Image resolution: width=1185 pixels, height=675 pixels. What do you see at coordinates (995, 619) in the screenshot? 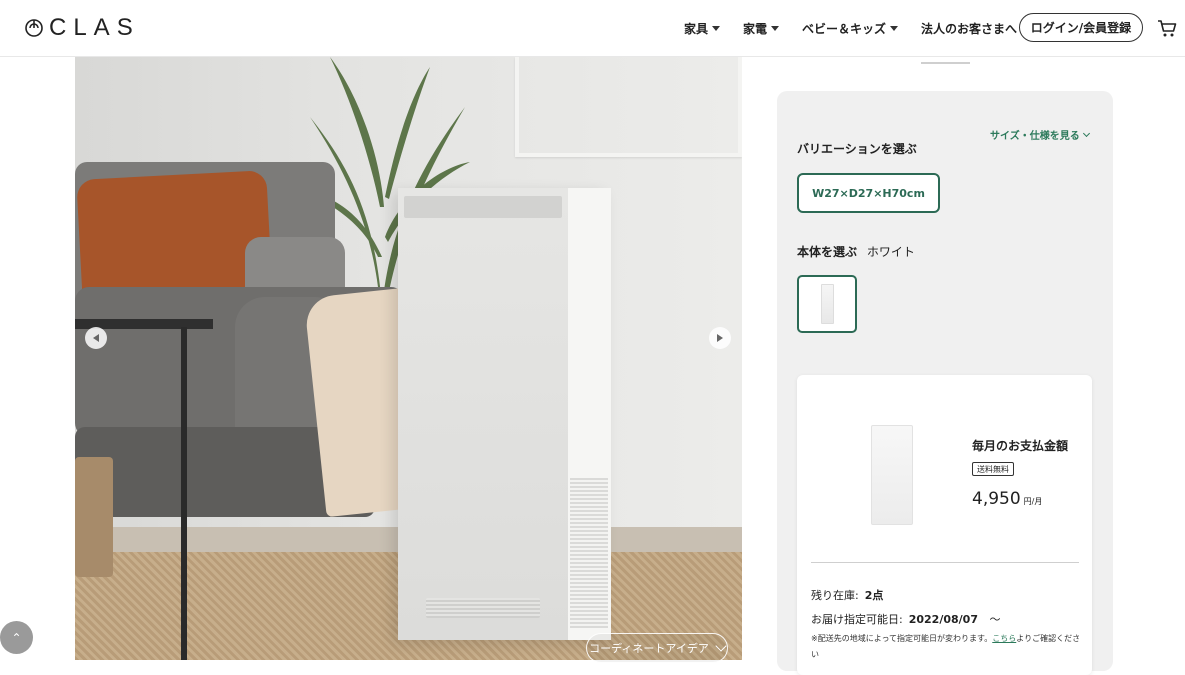
I see `delivery-suffix: 〜` at bounding box center [995, 619].